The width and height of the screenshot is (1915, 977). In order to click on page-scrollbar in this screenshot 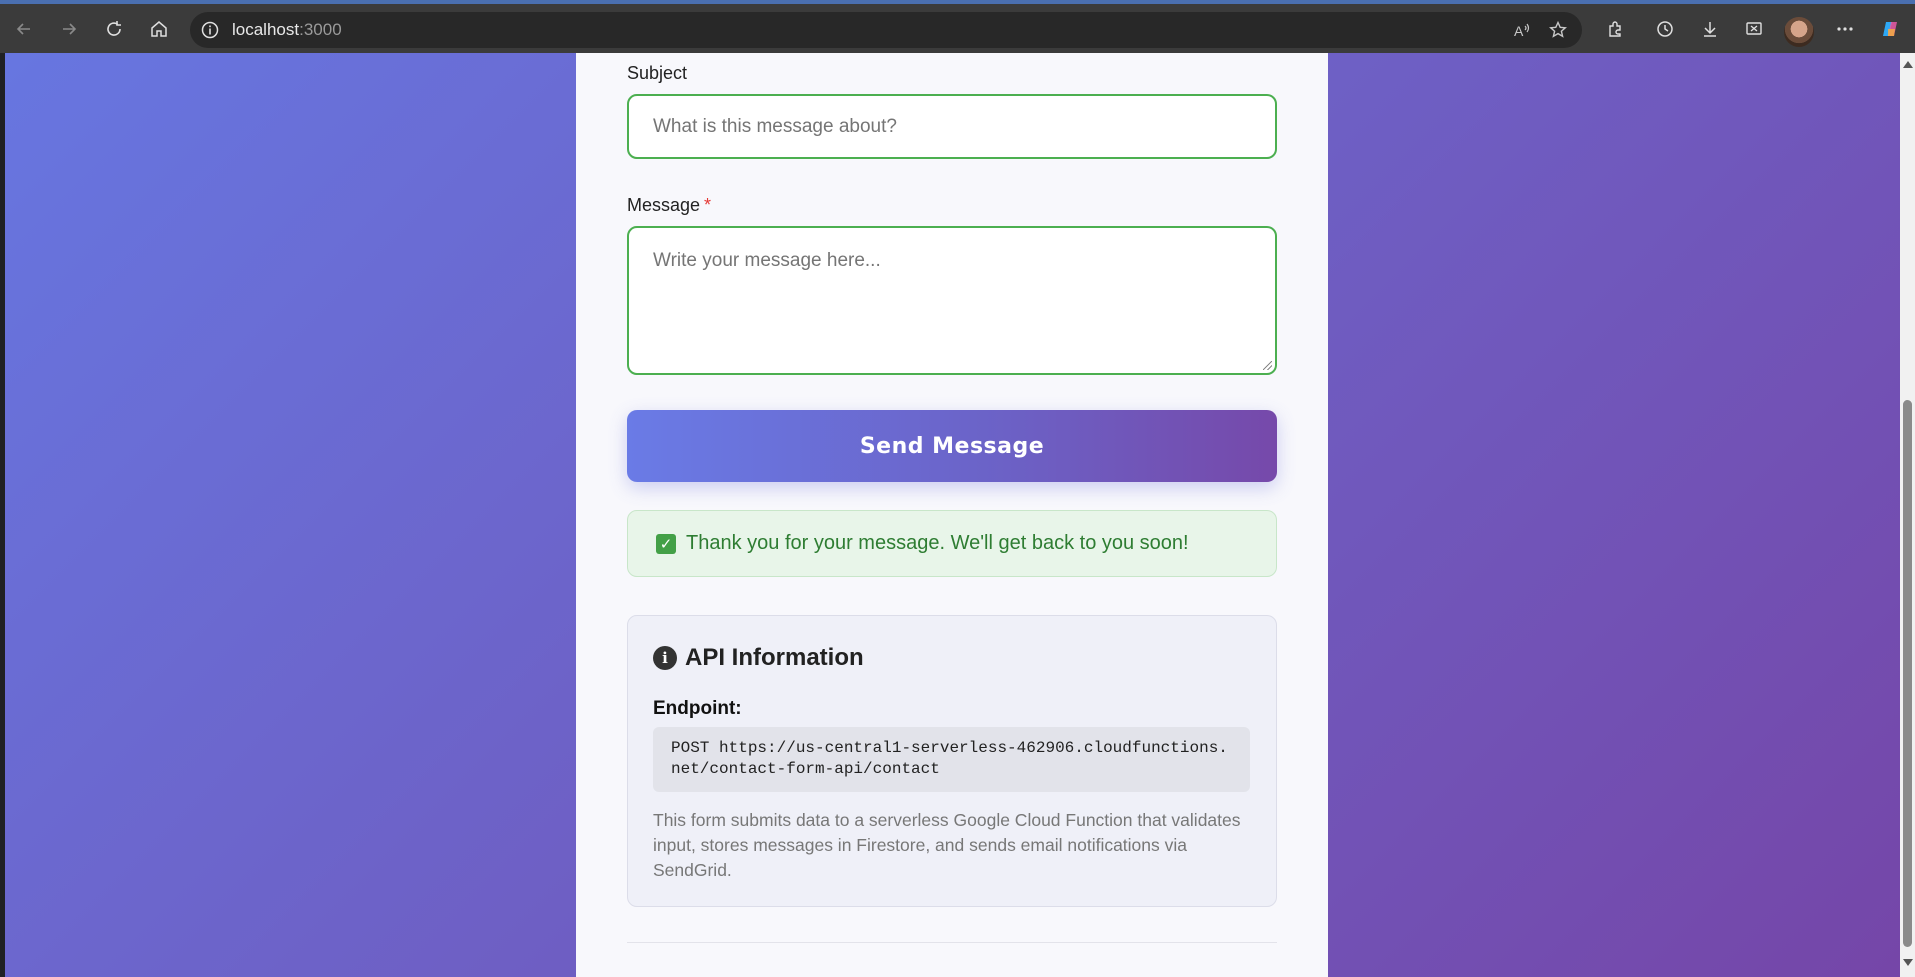, I will do `click(1907, 515)`.